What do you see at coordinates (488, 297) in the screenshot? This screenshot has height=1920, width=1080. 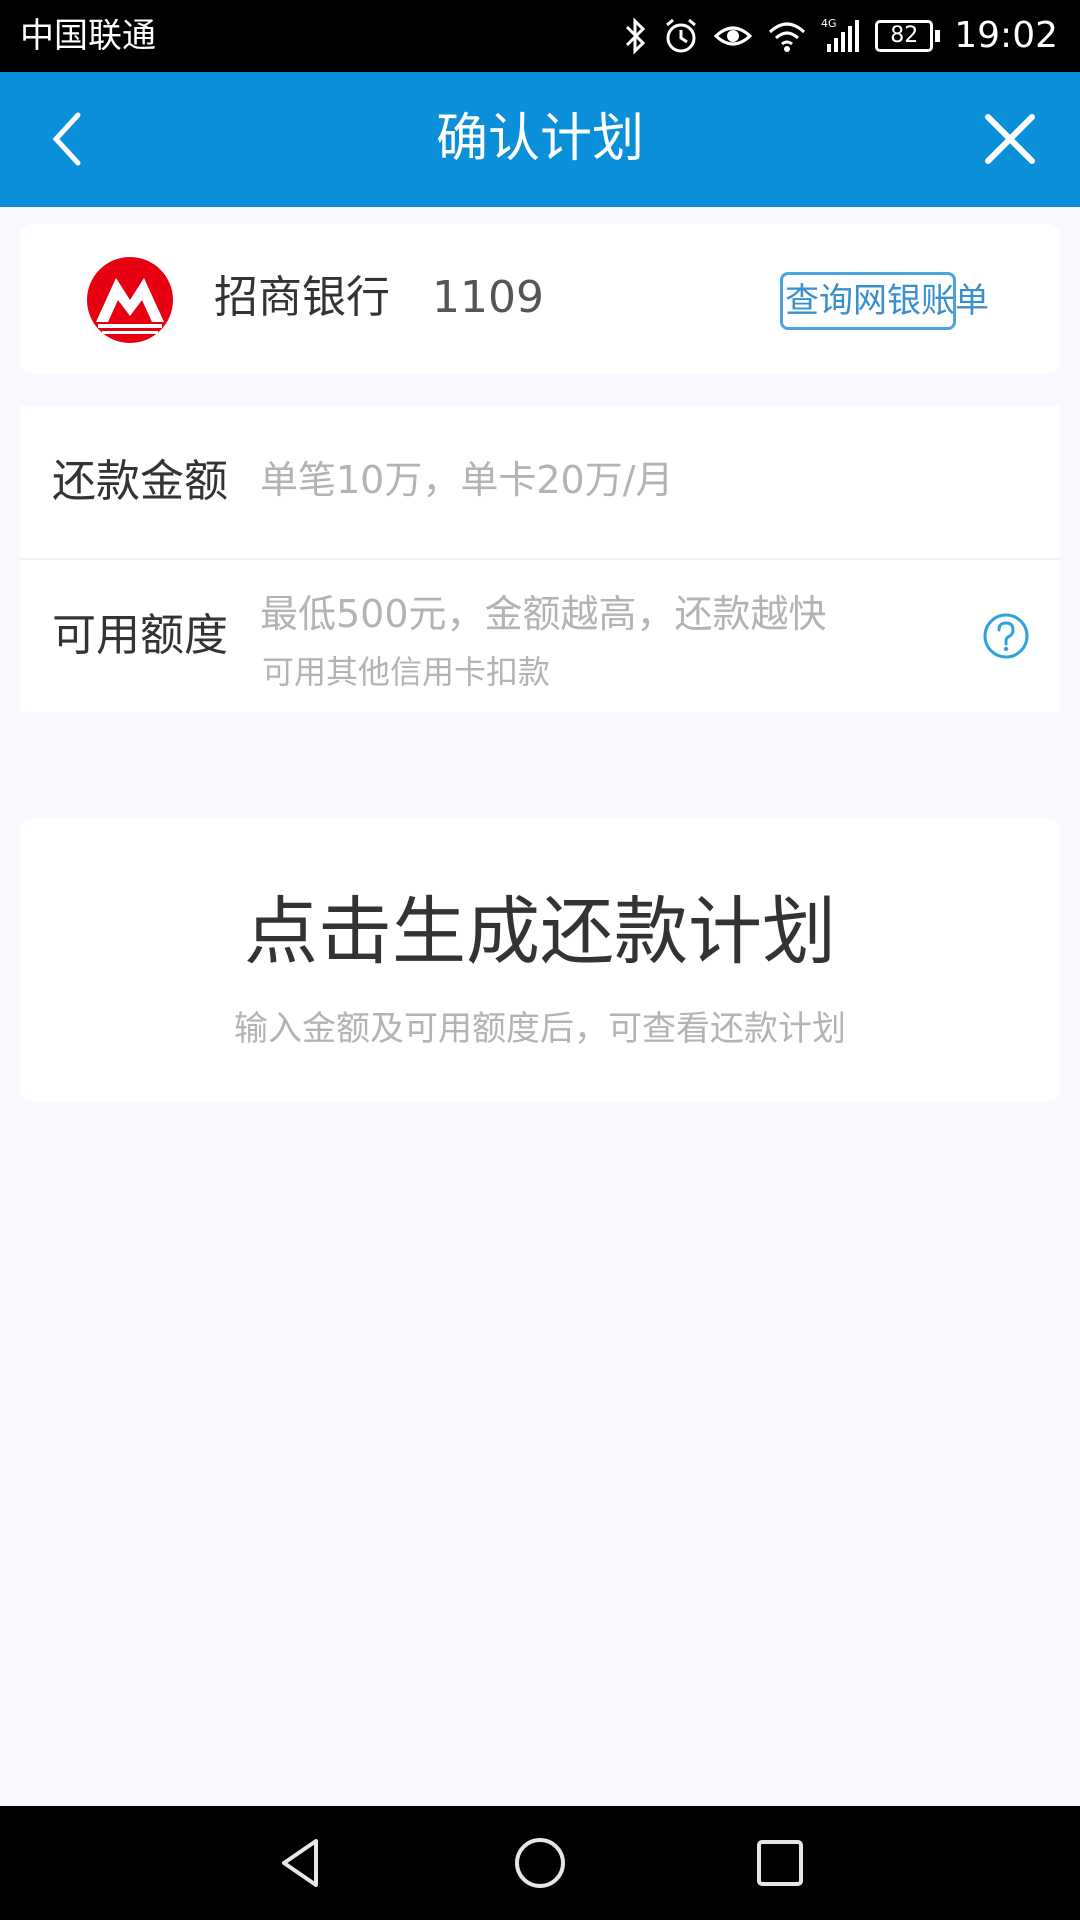 I see `card-tail-number: 1109` at bounding box center [488, 297].